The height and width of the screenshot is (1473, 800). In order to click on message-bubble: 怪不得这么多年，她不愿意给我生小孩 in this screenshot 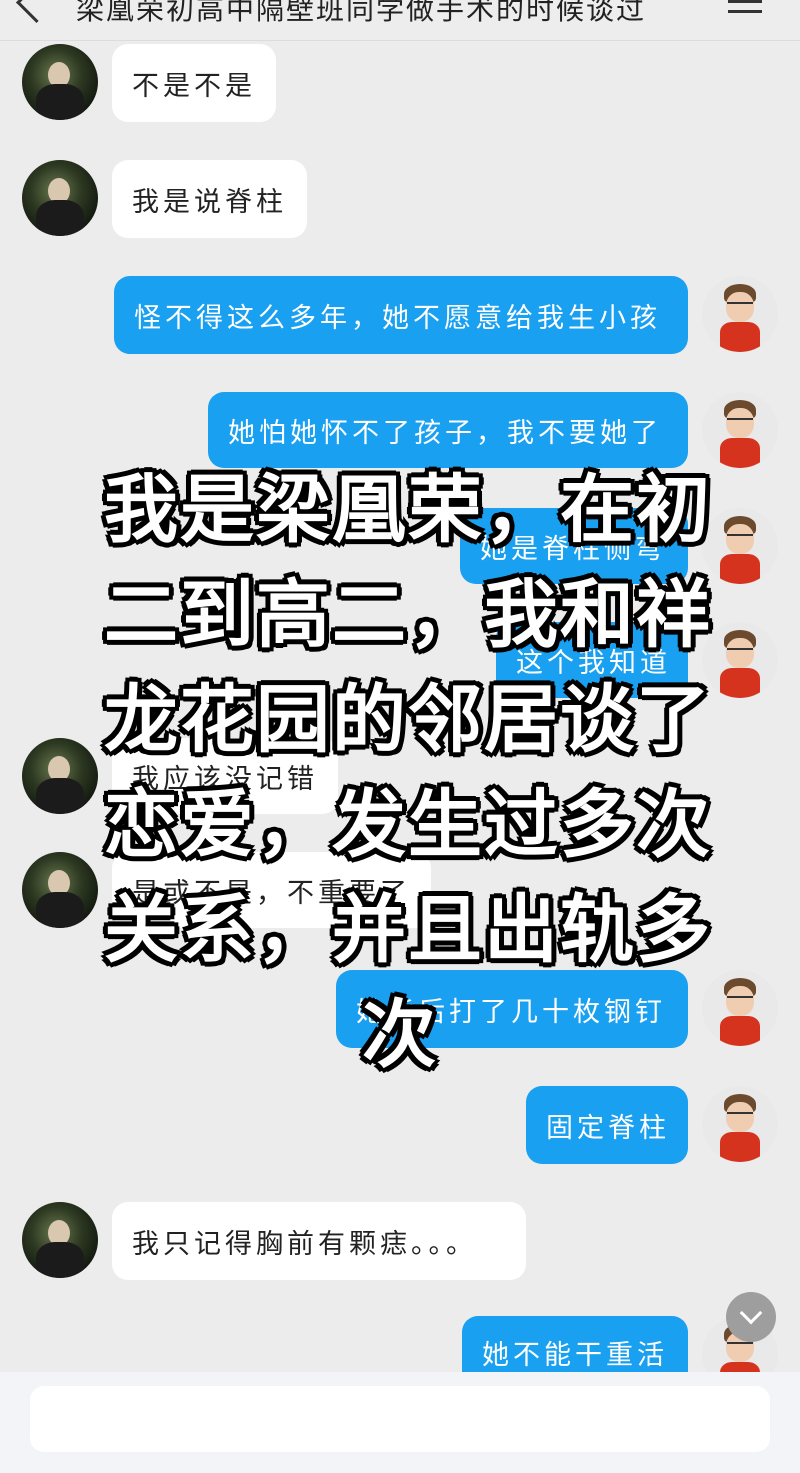, I will do `click(401, 315)`.